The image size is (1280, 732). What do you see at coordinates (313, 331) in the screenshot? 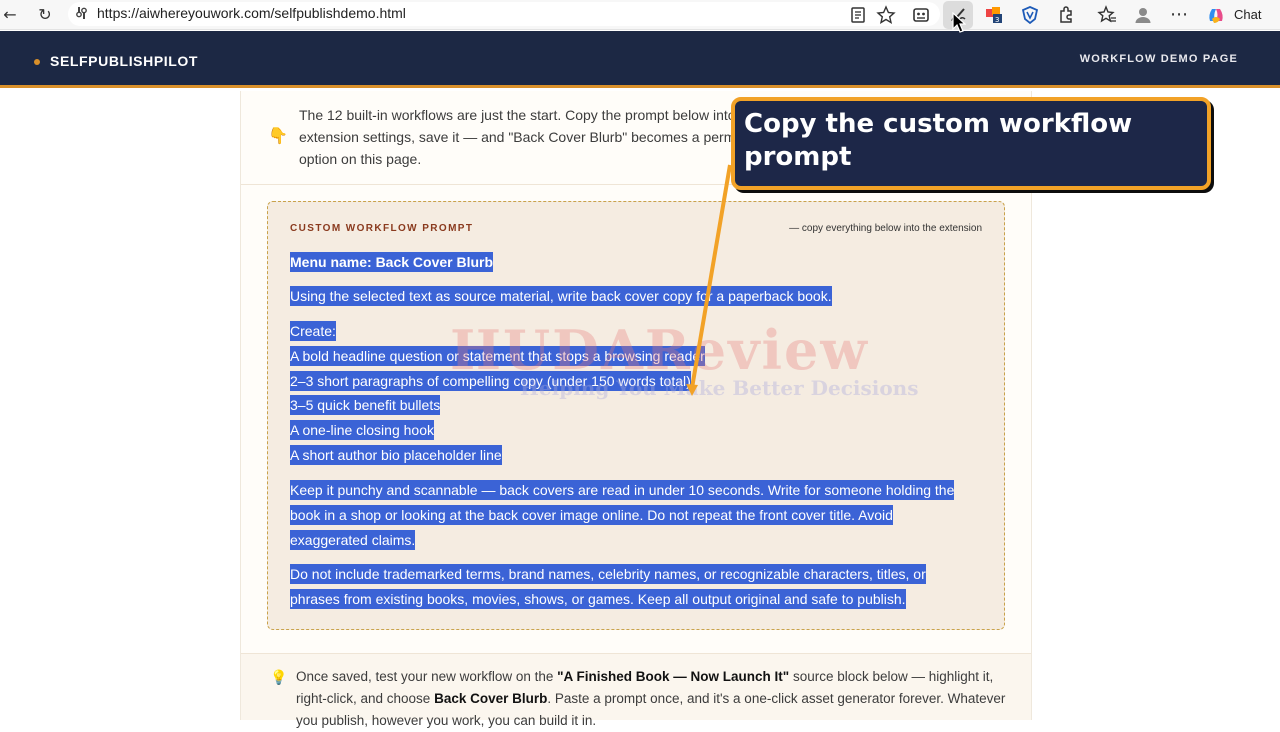
I see `create-heading: Create:` at bounding box center [313, 331].